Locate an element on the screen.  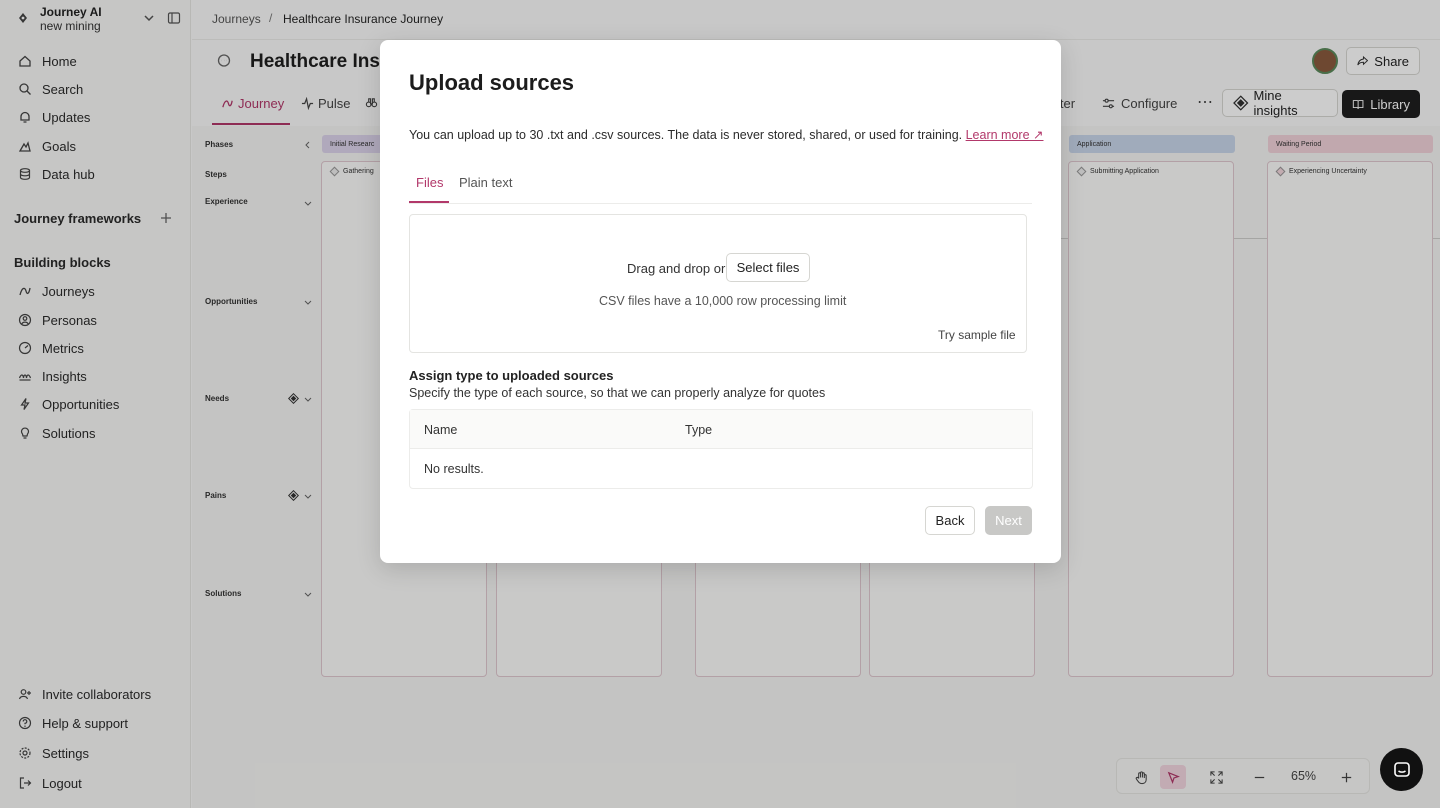
chat-icon is located at coordinates (1401, 769).